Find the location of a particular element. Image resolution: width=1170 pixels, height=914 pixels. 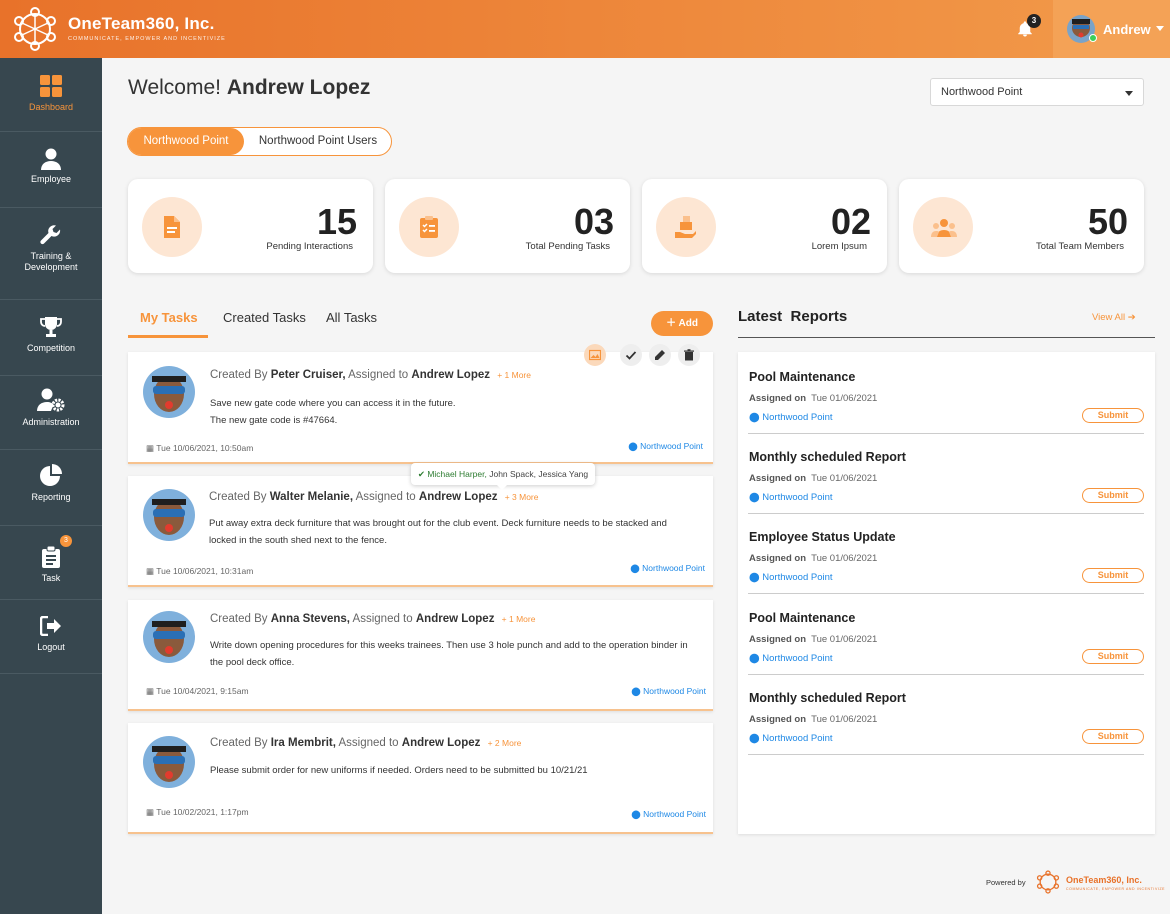

task-date: ▦ Tue 10/04/2021, 9:15am is located at coordinates (197, 691).